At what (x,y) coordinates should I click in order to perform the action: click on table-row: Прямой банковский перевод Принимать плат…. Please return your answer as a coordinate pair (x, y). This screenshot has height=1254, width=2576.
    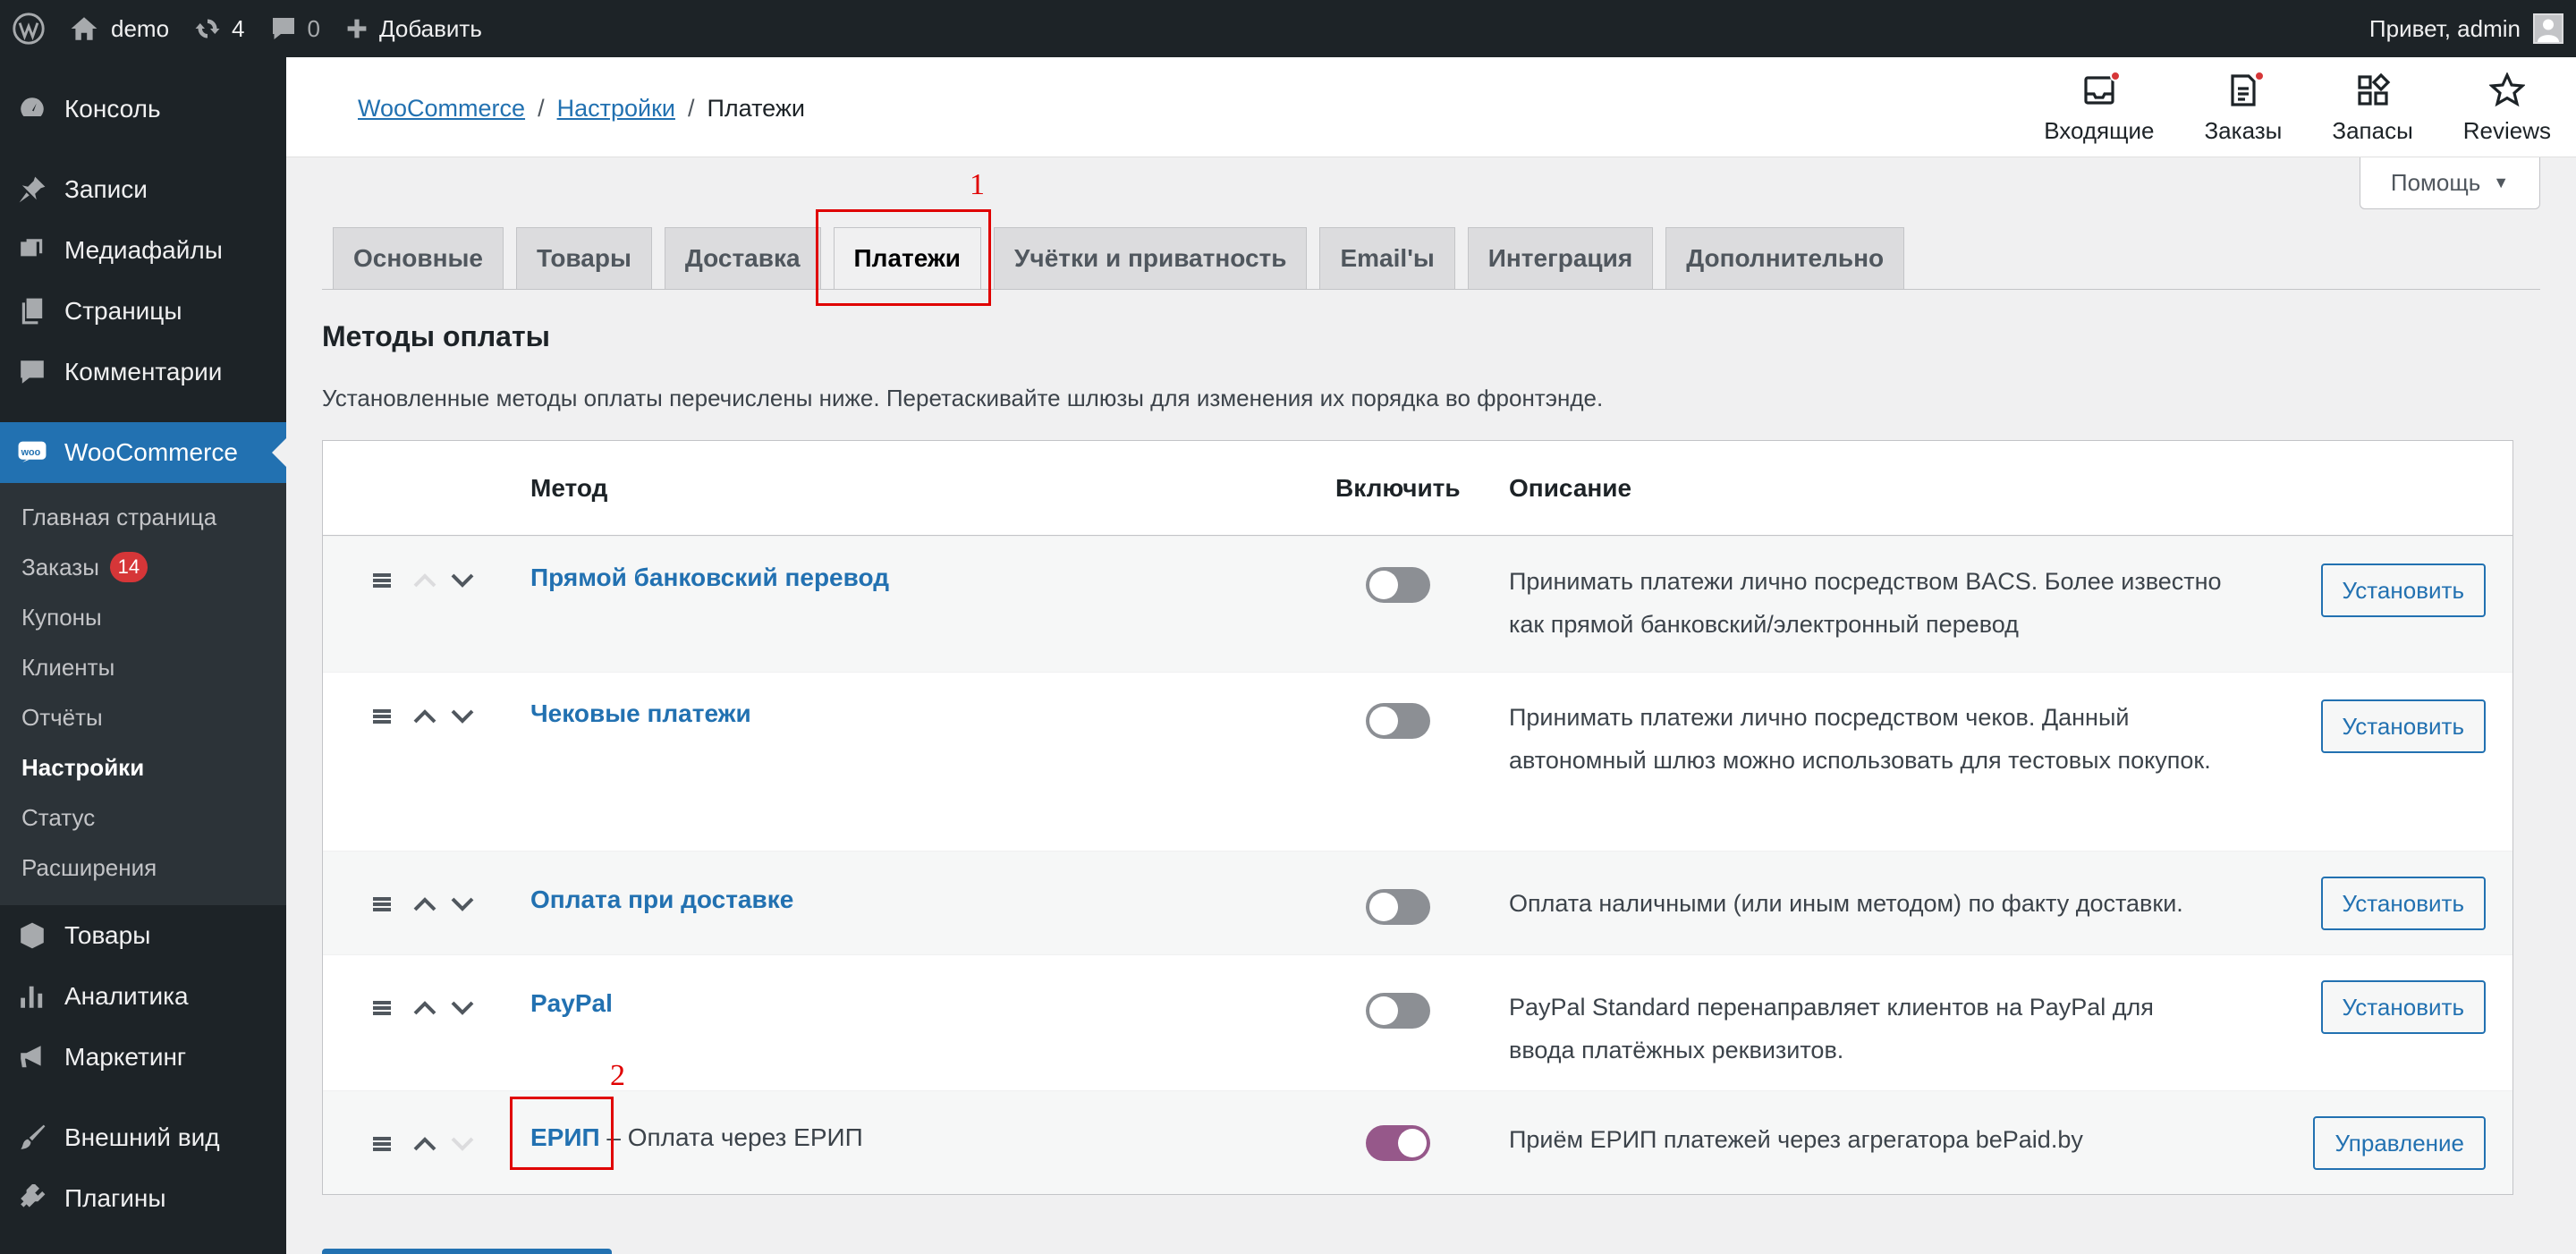
    Looking at the image, I should click on (1417, 604).